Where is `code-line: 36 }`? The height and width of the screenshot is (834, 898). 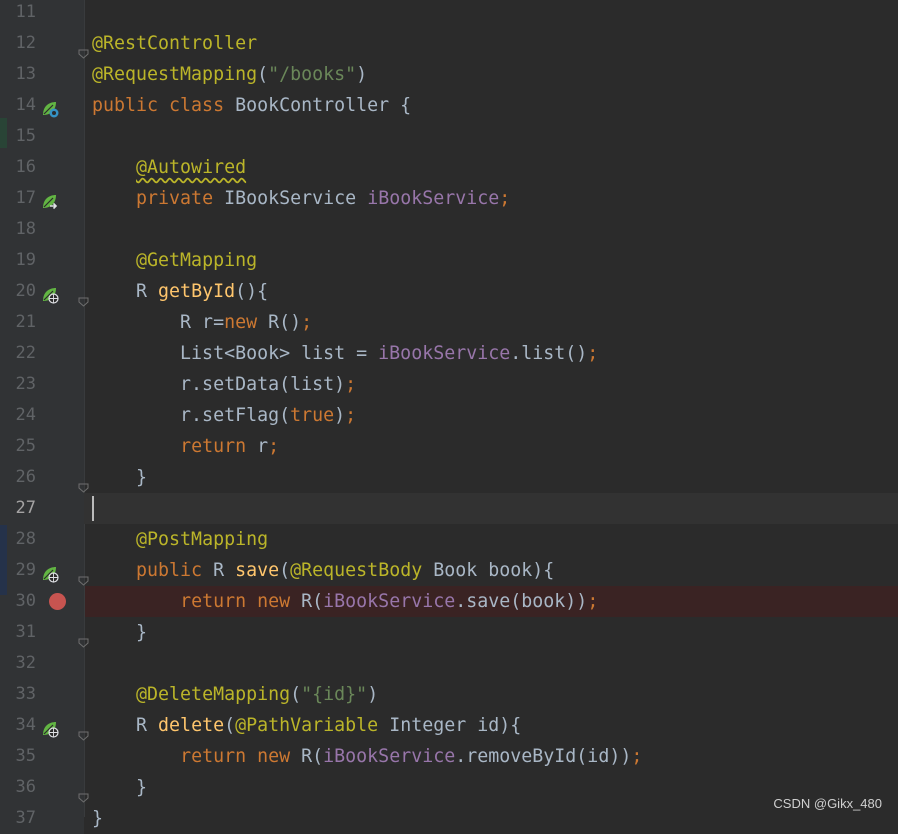 code-line: 36 } is located at coordinates (449, 787).